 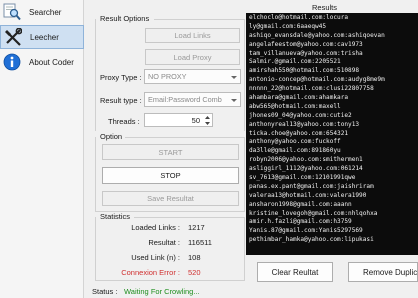 What do you see at coordinates (167, 76) in the screenshot?
I see `proxy-type-value: NO PROXY` at bounding box center [167, 76].